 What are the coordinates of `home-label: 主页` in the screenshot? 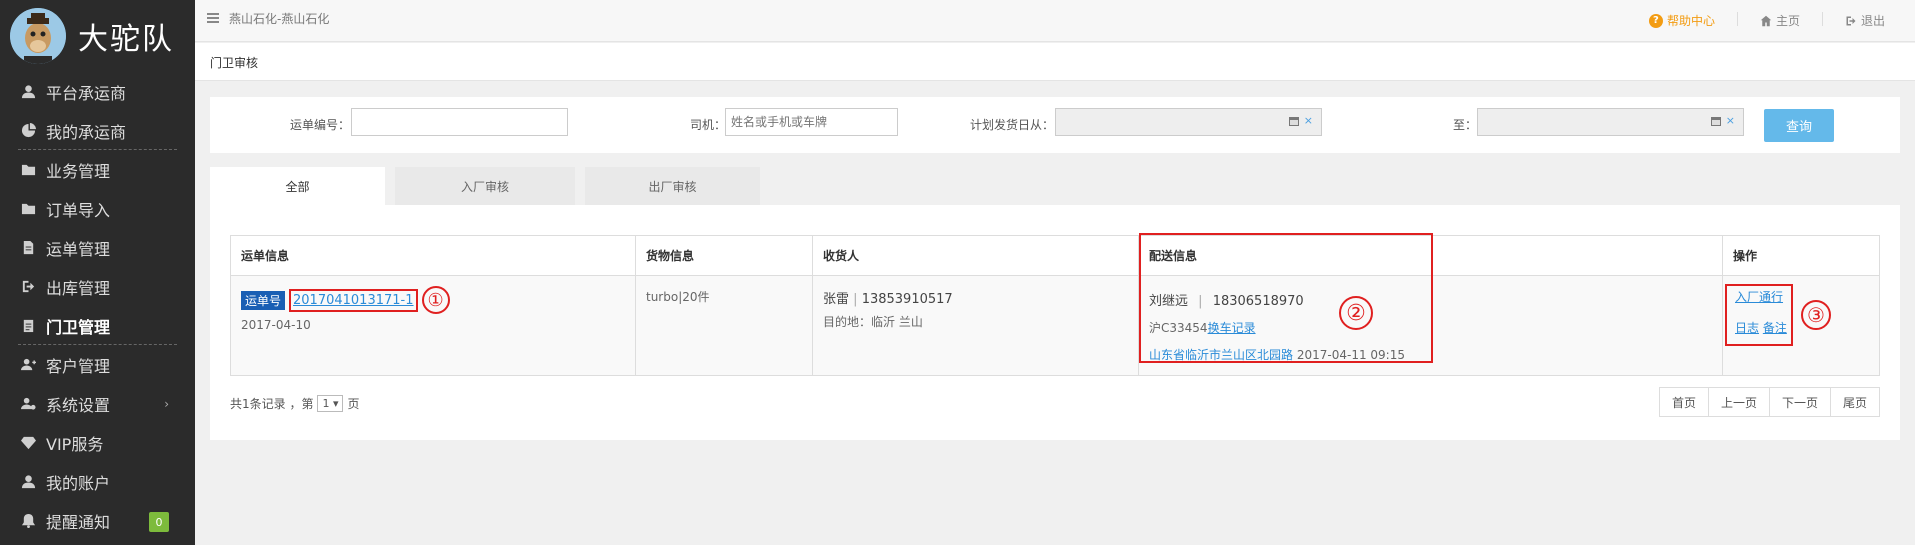 It's located at (1787, 21).